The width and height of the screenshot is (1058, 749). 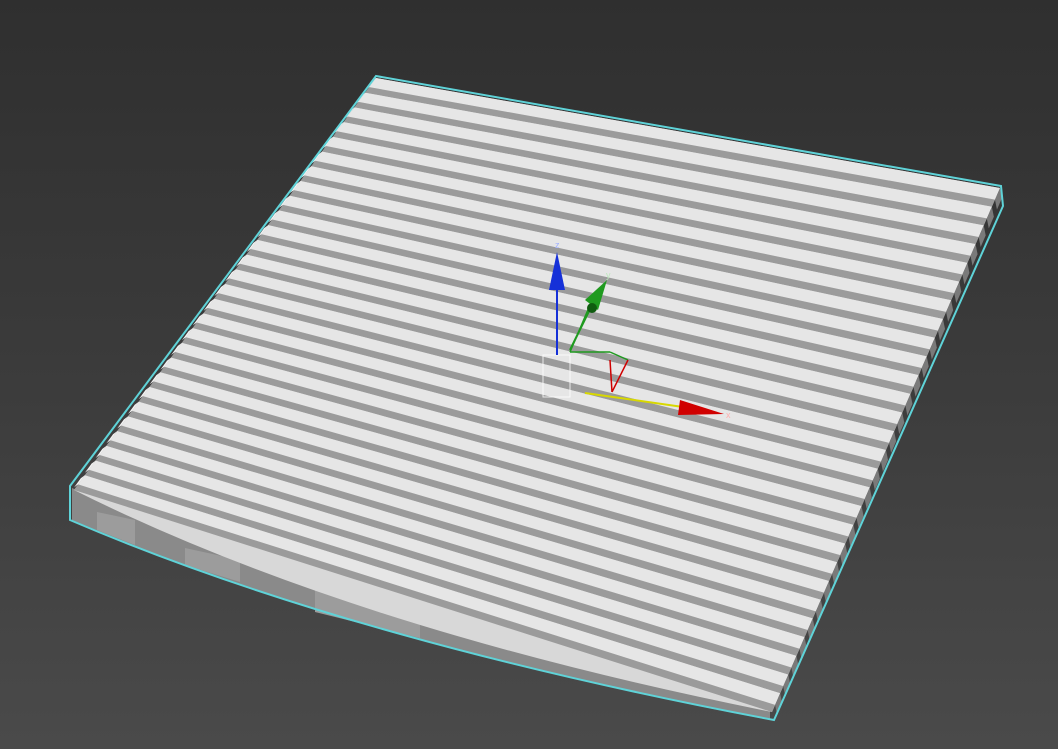 What do you see at coordinates (608, 275) in the screenshot?
I see `gizmo-label-y: y` at bounding box center [608, 275].